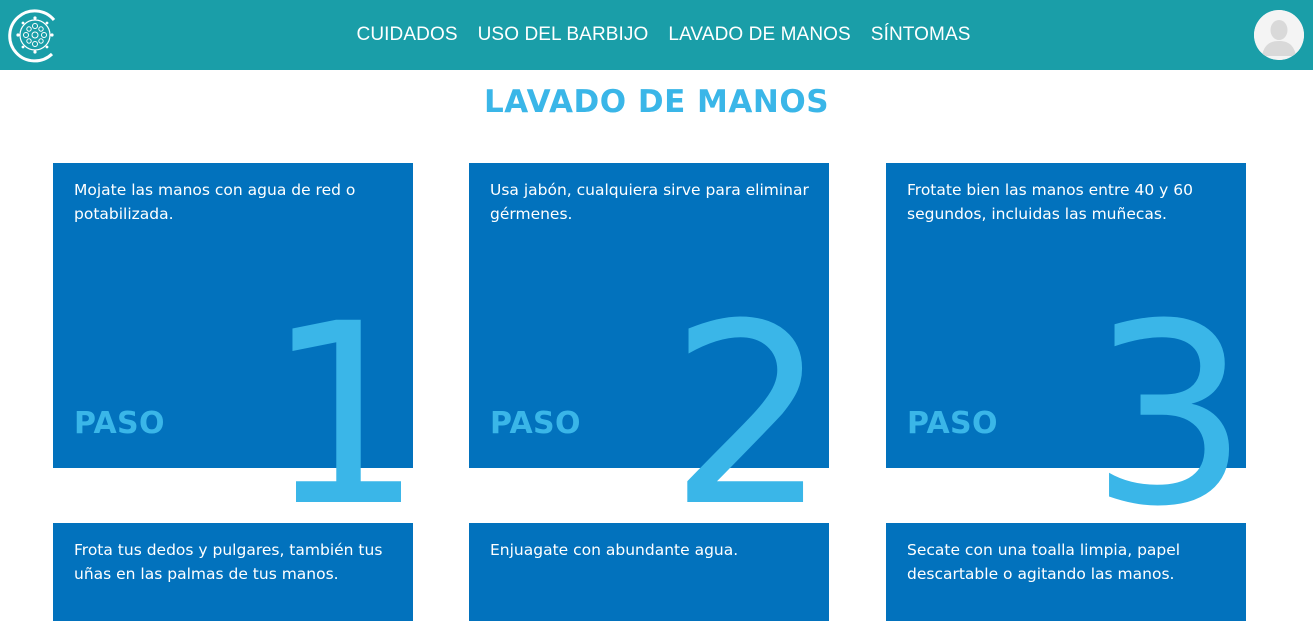 This screenshot has width=1313, height=621. What do you see at coordinates (921, 35) in the screenshot?
I see `nav-item-sintomas: SÍNTOMAS` at bounding box center [921, 35].